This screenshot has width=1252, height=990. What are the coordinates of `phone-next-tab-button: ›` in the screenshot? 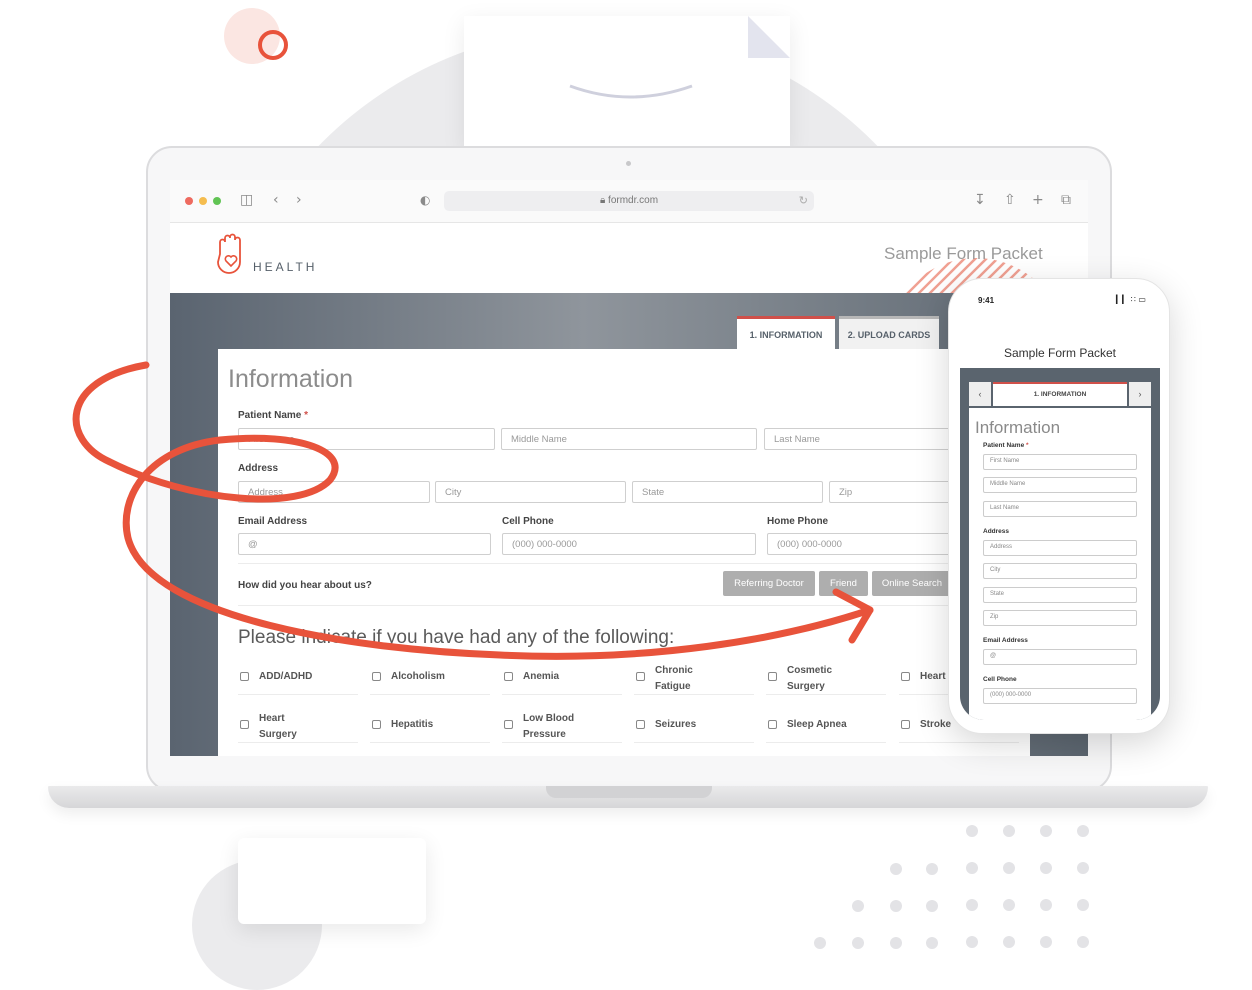 It's located at (1140, 394).